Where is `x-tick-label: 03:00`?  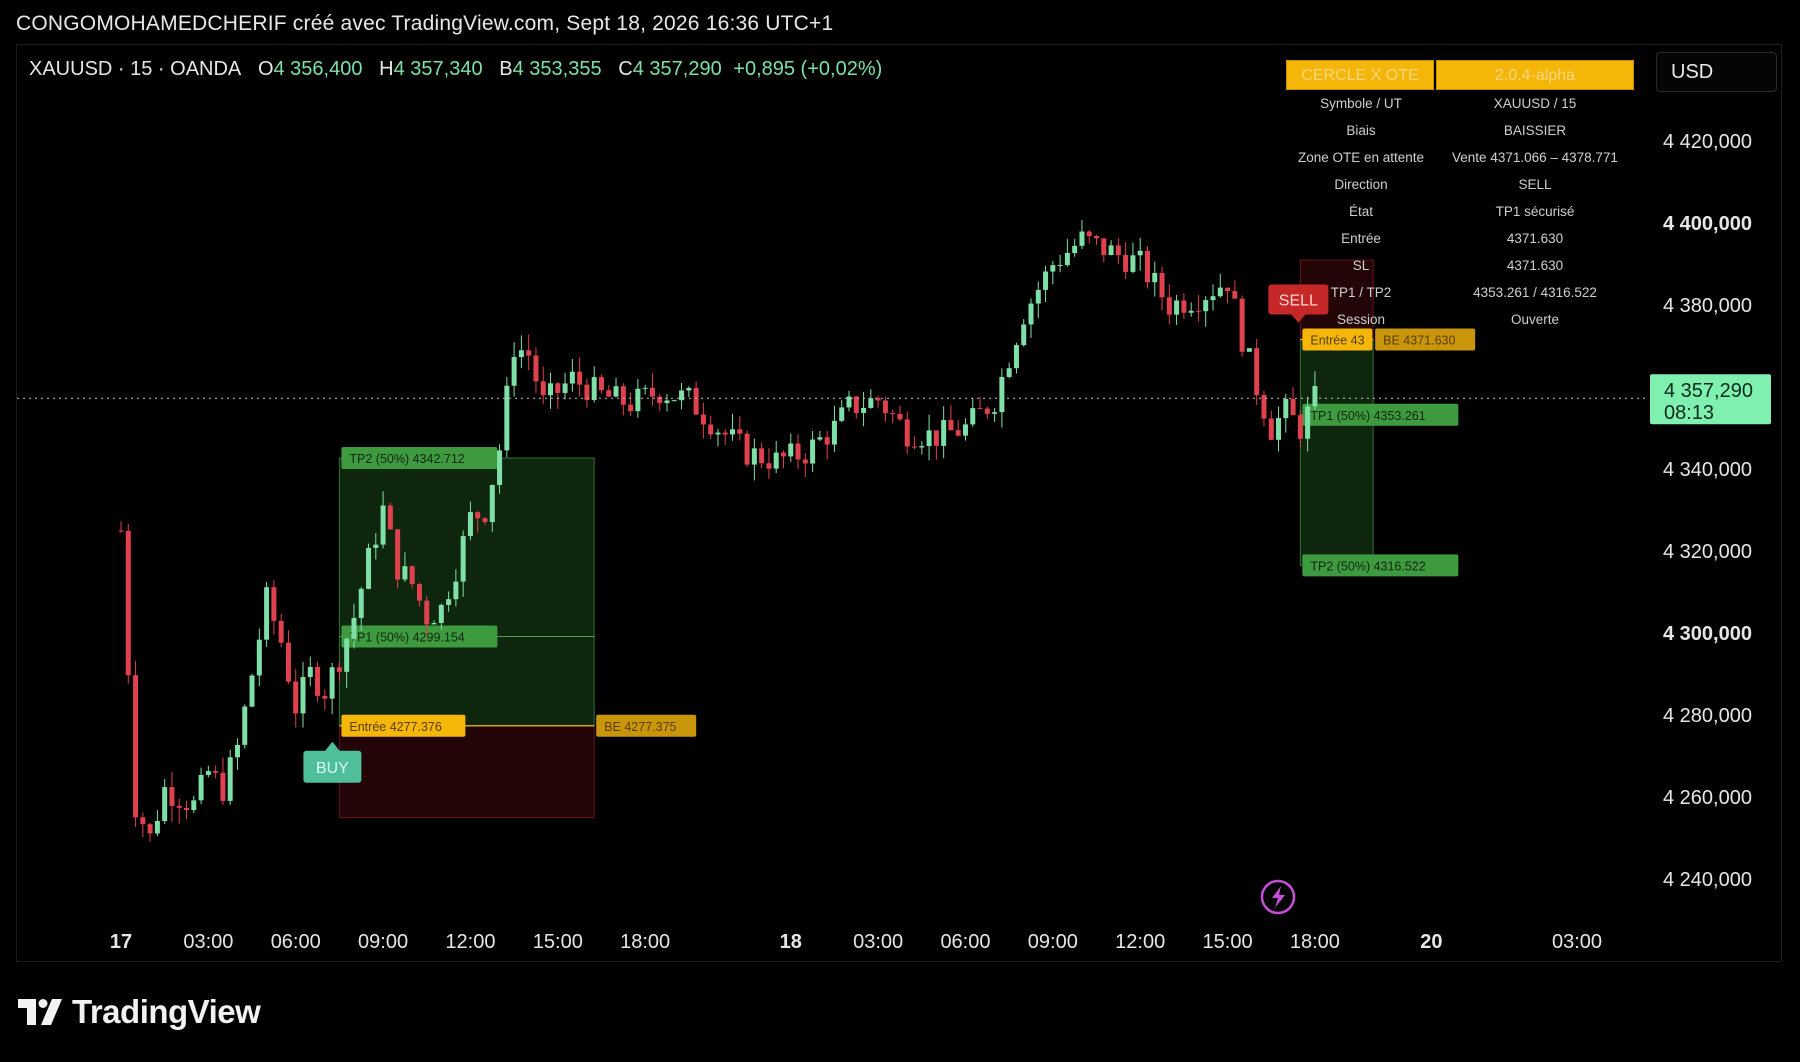
x-tick-label: 03:00 is located at coordinates (1577, 942).